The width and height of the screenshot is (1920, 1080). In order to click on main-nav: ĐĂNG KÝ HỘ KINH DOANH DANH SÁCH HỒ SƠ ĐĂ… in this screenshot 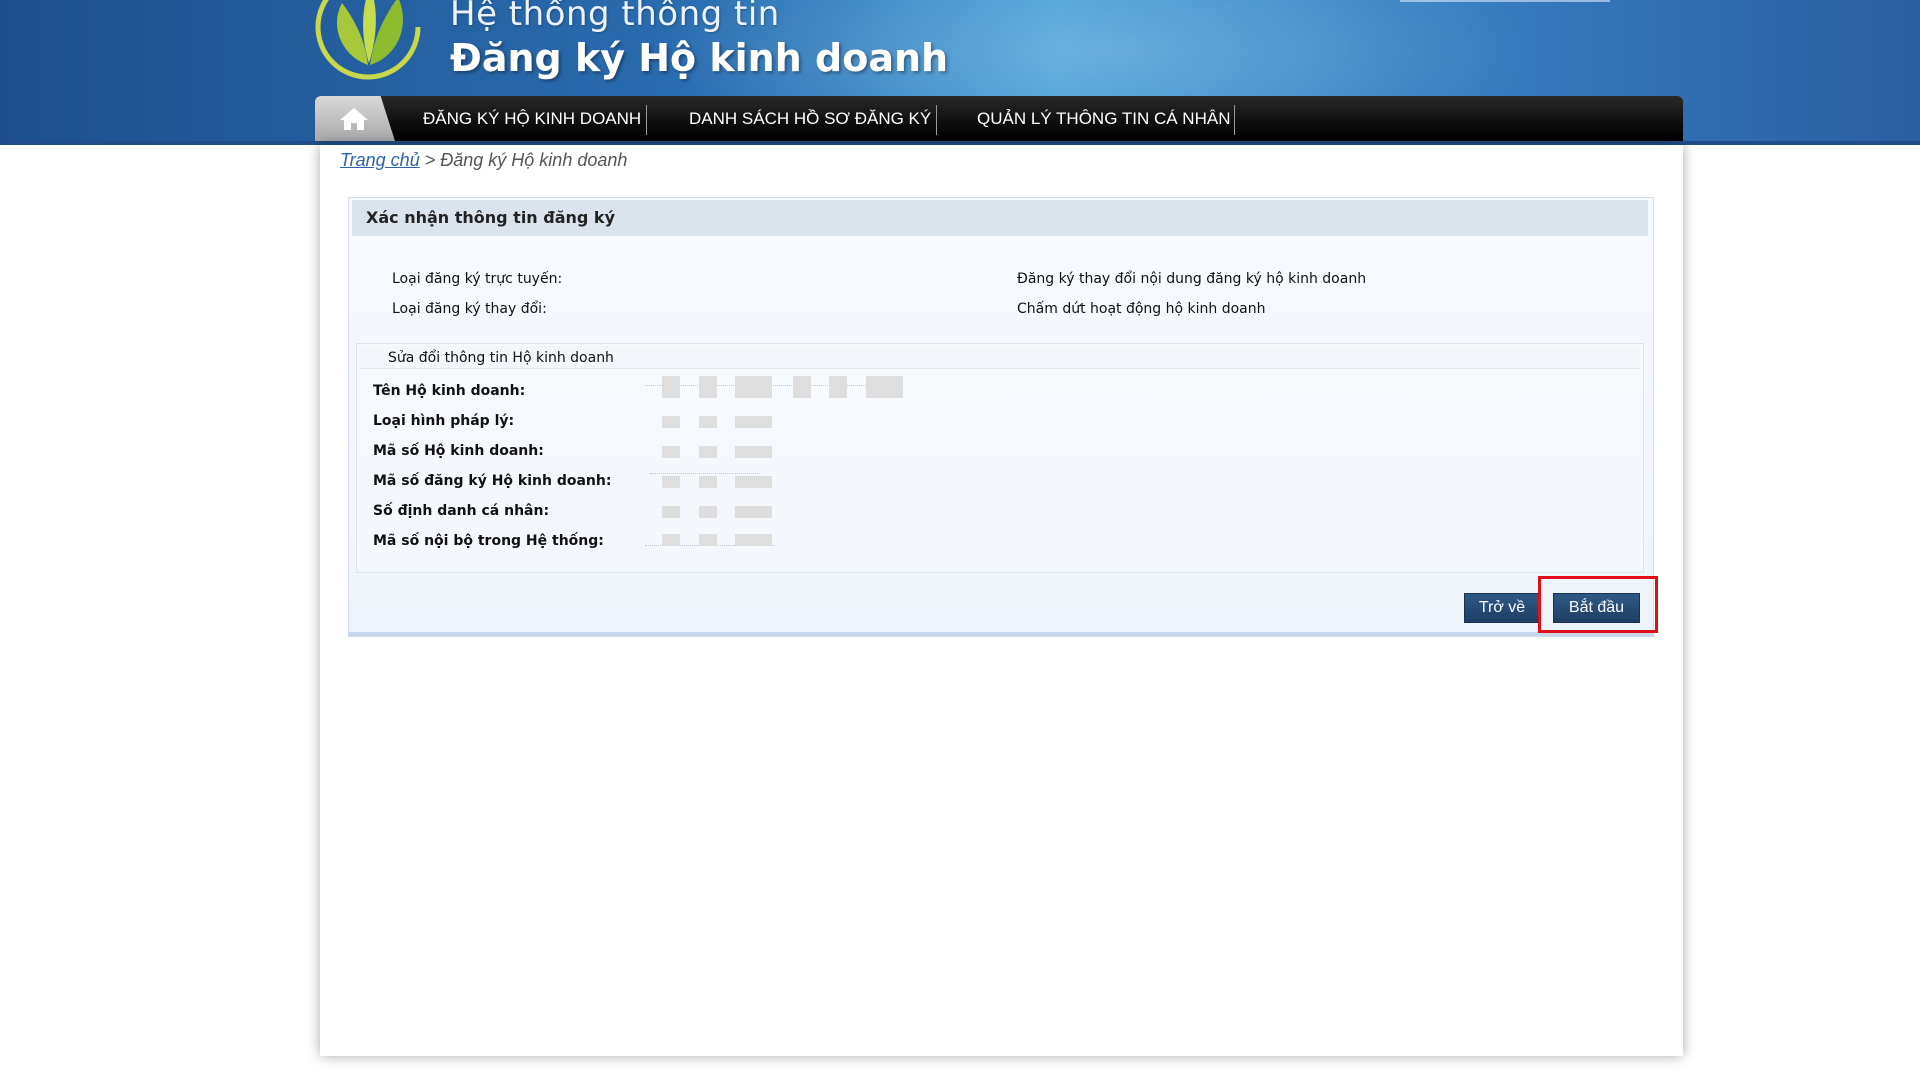, I will do `click(999, 118)`.